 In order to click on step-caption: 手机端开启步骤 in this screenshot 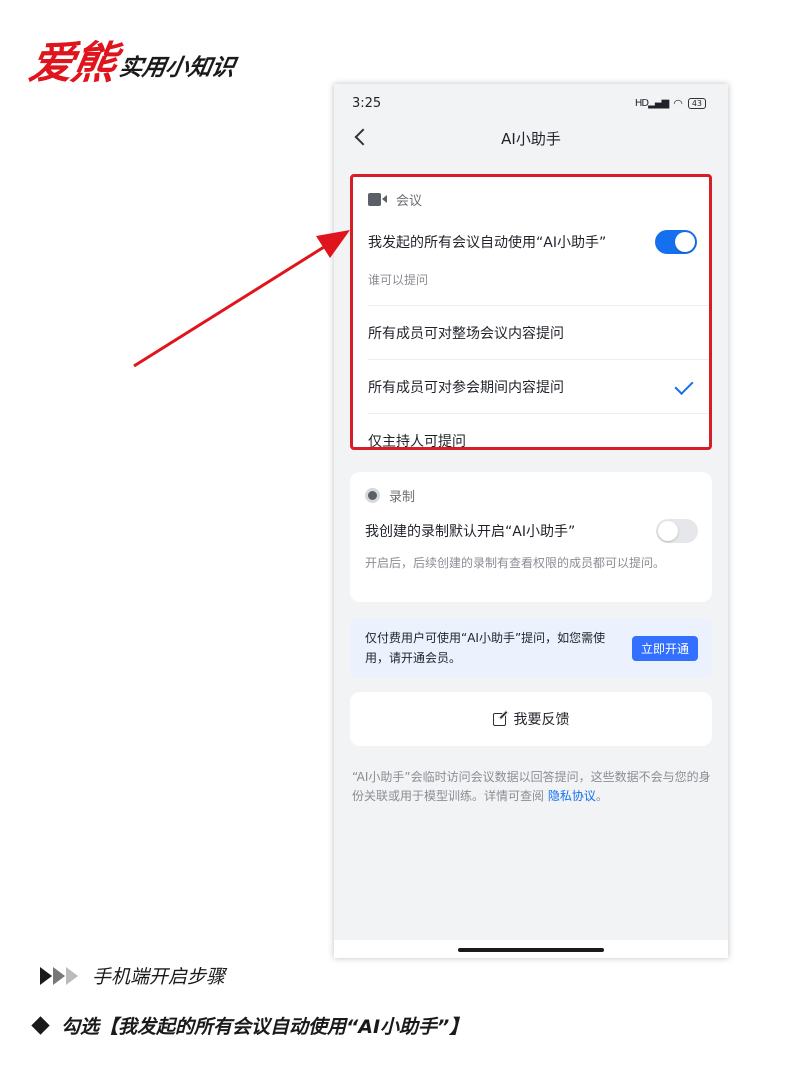, I will do `click(132, 975)`.